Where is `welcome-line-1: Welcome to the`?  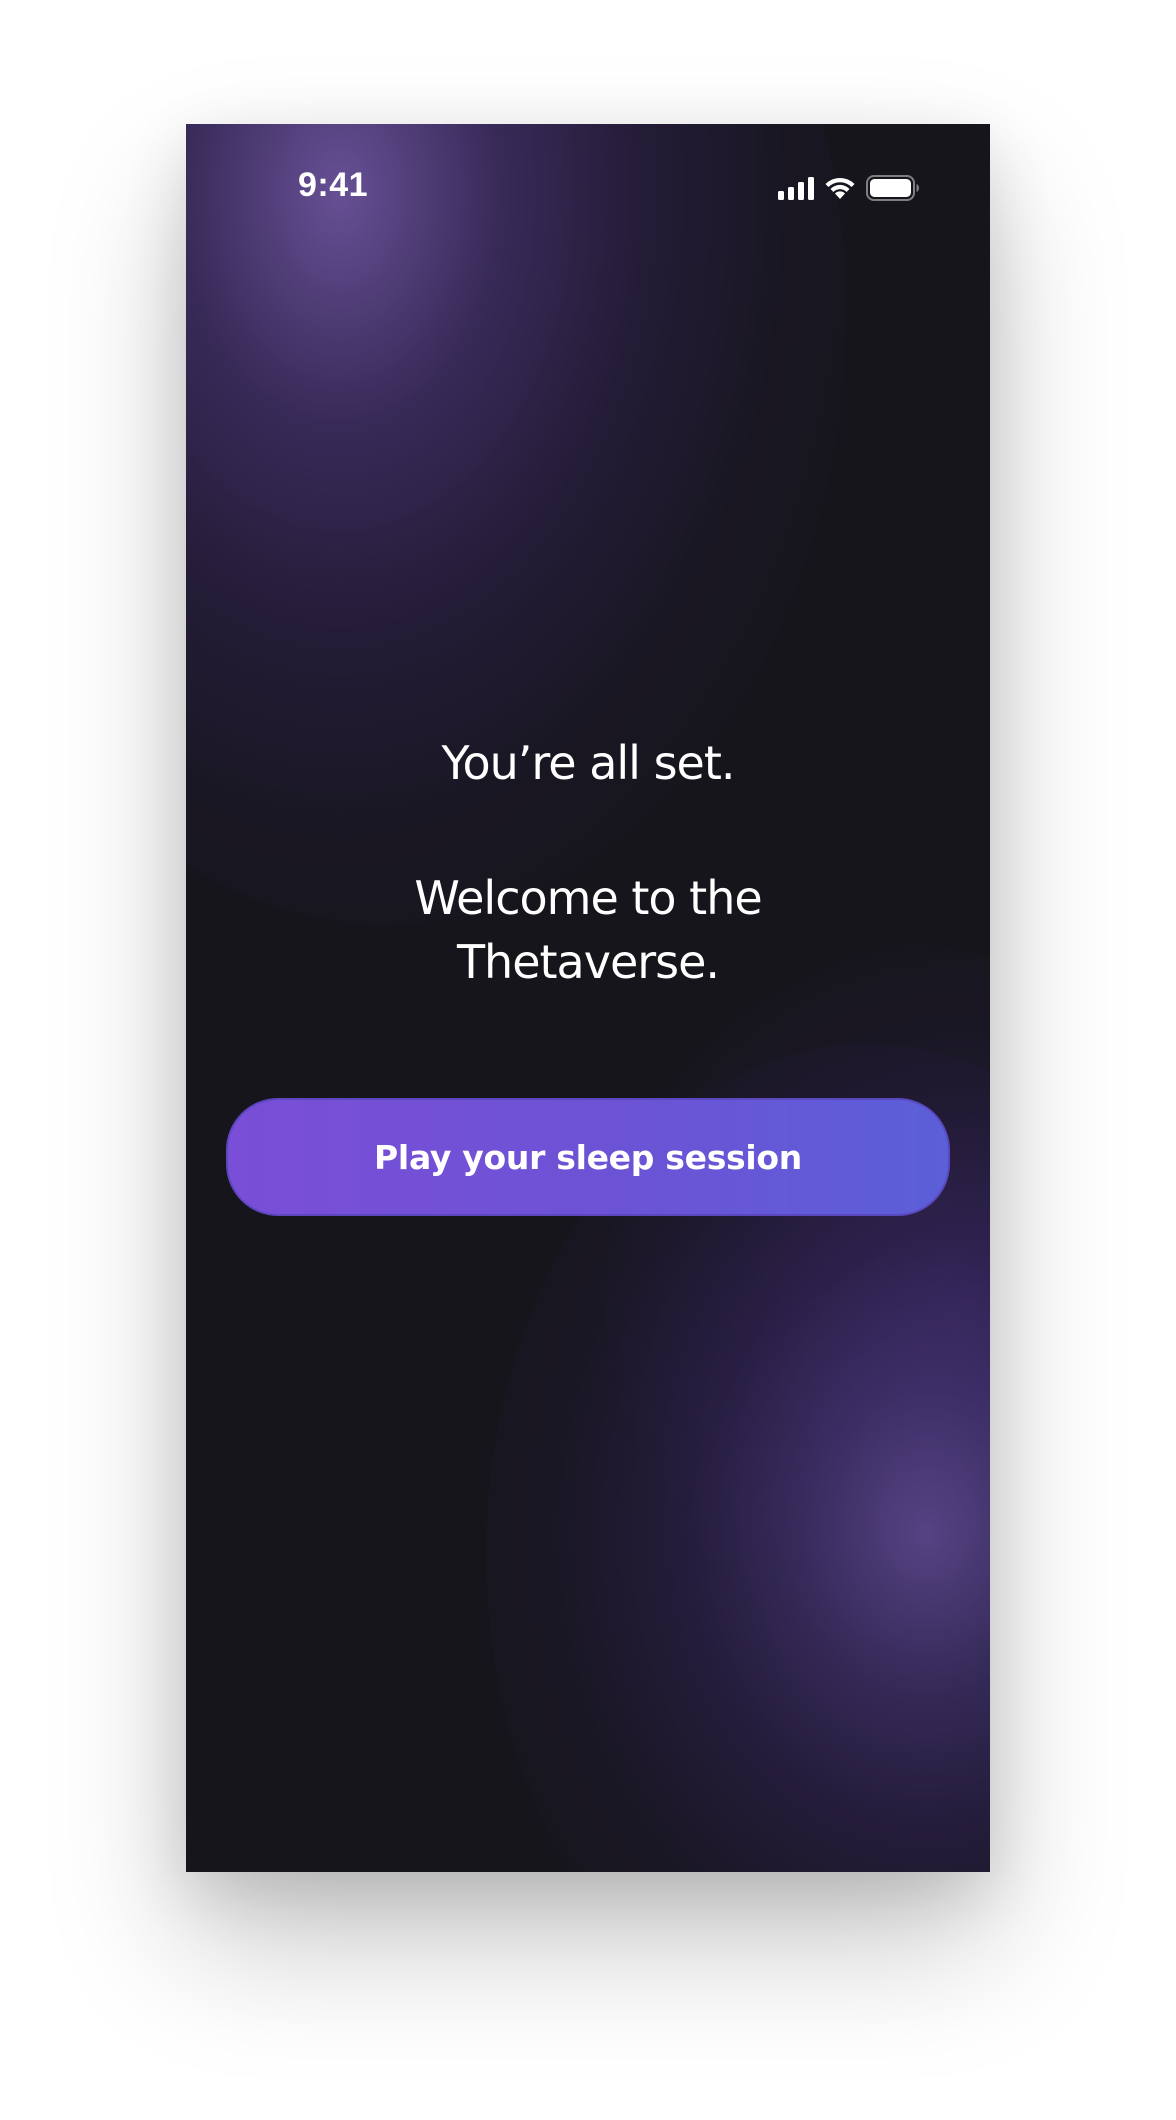 welcome-line-1: Welcome to the is located at coordinates (588, 898).